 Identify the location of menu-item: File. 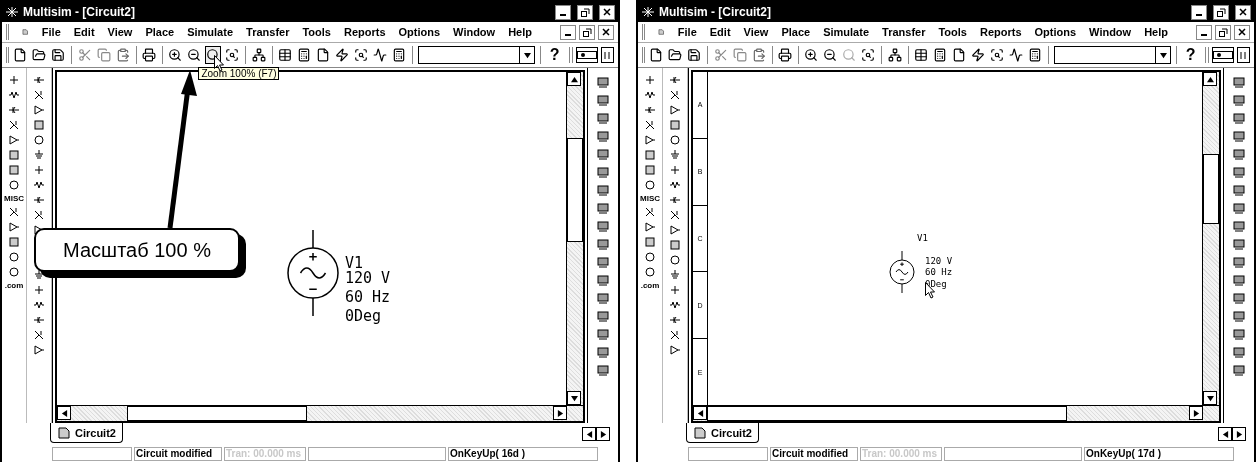
(687, 32).